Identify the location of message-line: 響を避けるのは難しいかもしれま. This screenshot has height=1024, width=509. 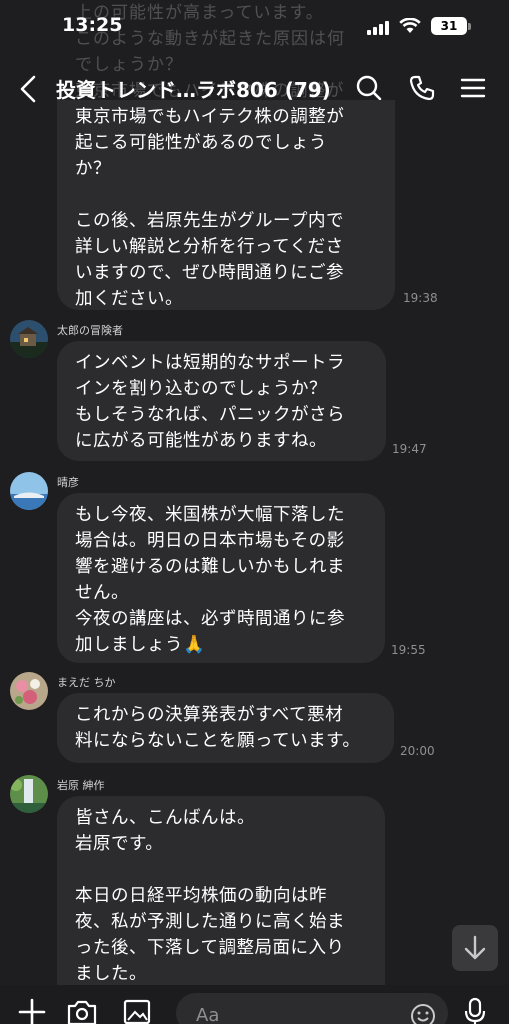
(210, 567).